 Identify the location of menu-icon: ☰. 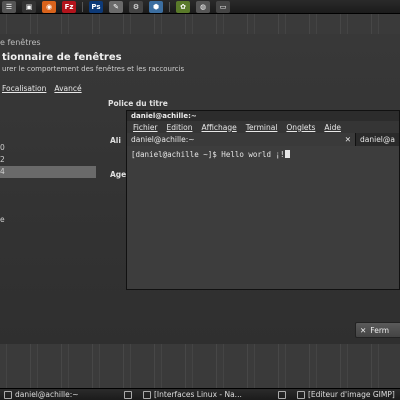
(9, 6).